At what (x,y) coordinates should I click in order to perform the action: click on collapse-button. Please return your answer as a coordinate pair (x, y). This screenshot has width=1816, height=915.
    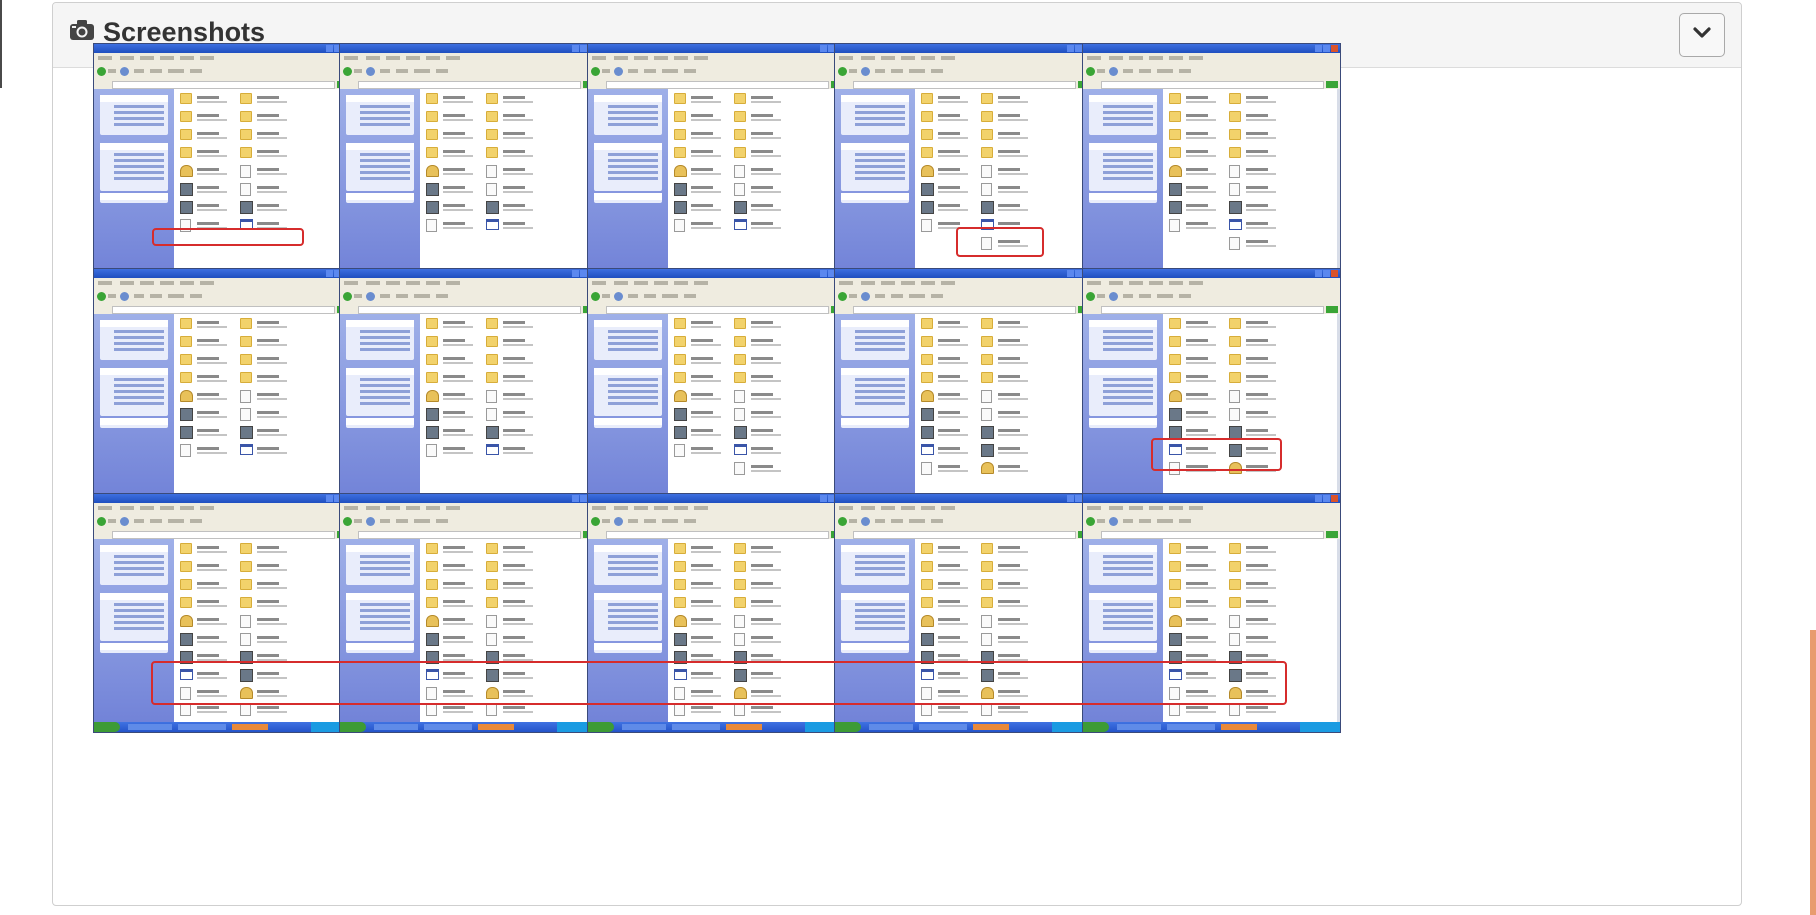
    Looking at the image, I should click on (1702, 35).